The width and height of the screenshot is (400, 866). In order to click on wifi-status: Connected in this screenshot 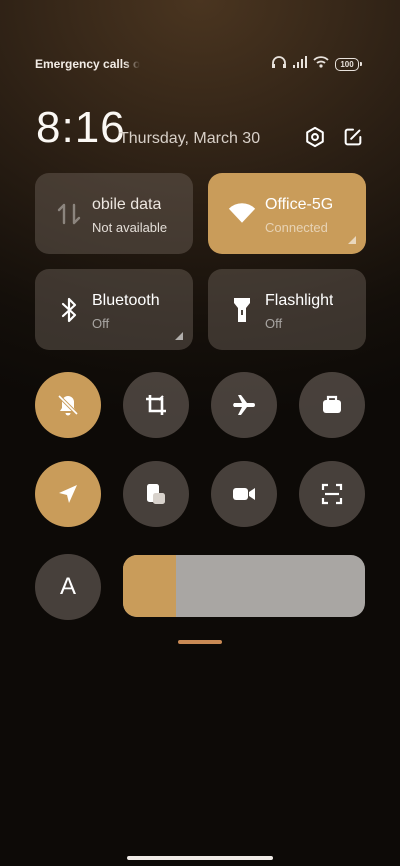, I will do `click(296, 227)`.